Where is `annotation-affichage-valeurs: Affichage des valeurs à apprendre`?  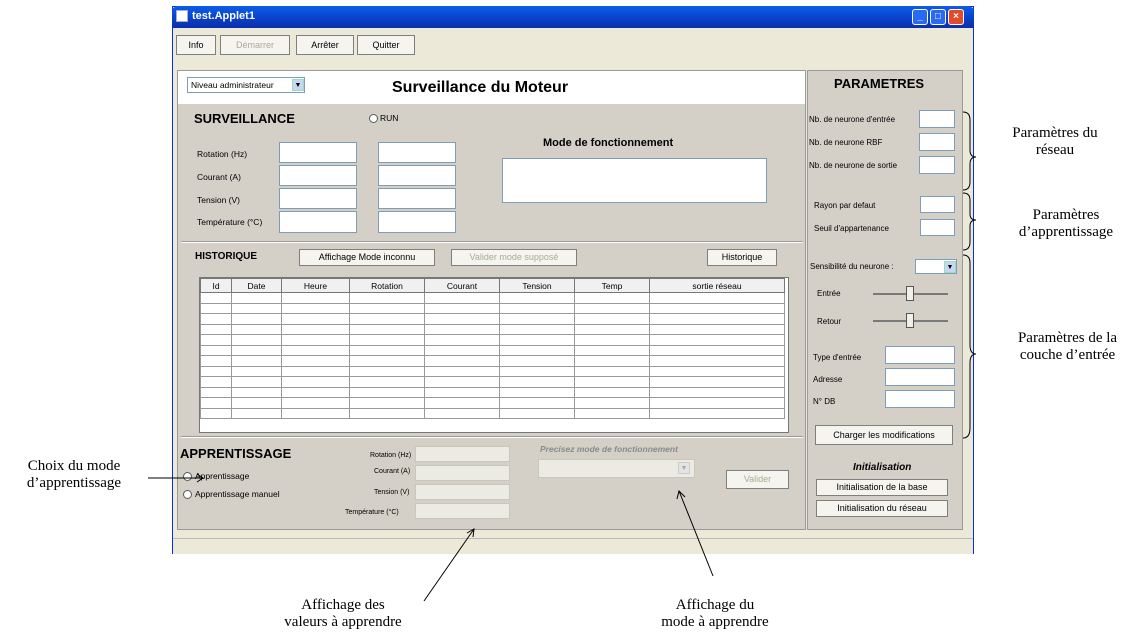
annotation-affichage-valeurs: Affichage des valeurs à apprendre is located at coordinates (343, 614).